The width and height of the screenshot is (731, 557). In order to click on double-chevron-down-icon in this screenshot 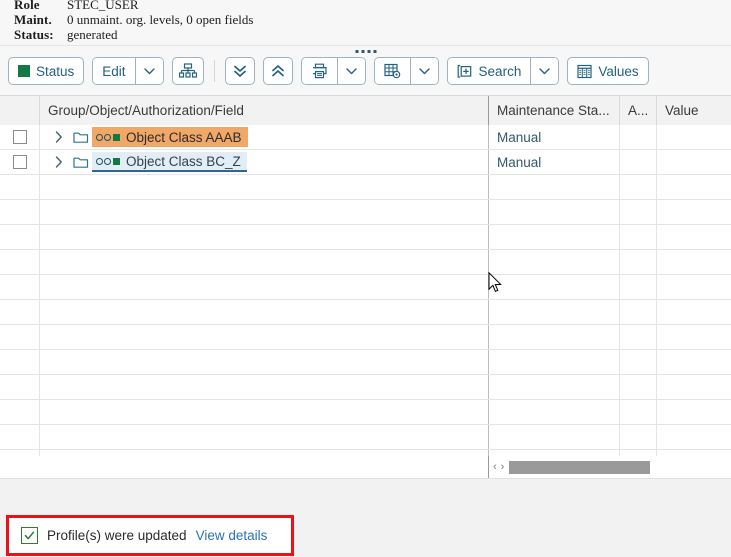, I will do `click(239, 71)`.